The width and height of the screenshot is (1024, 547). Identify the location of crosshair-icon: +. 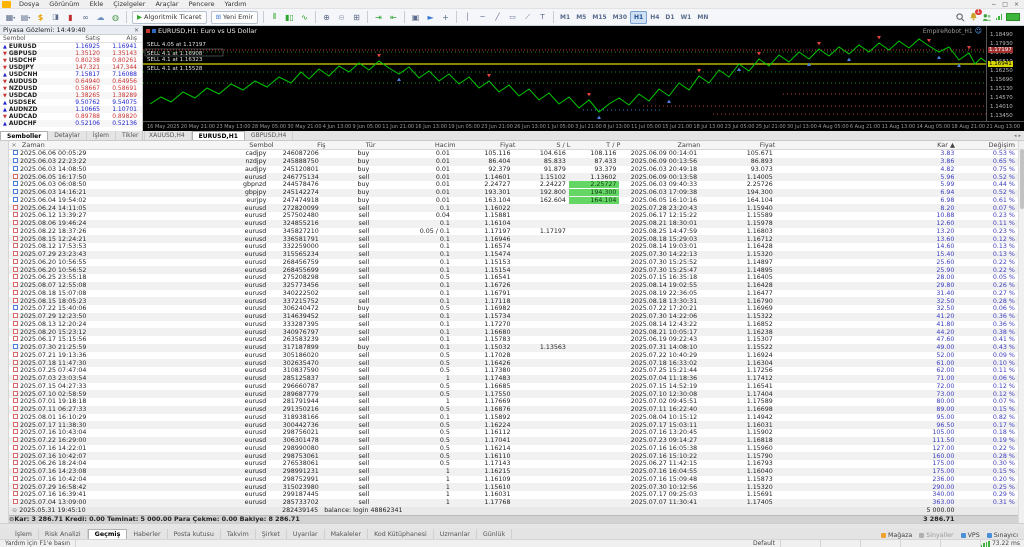
(445, 17).